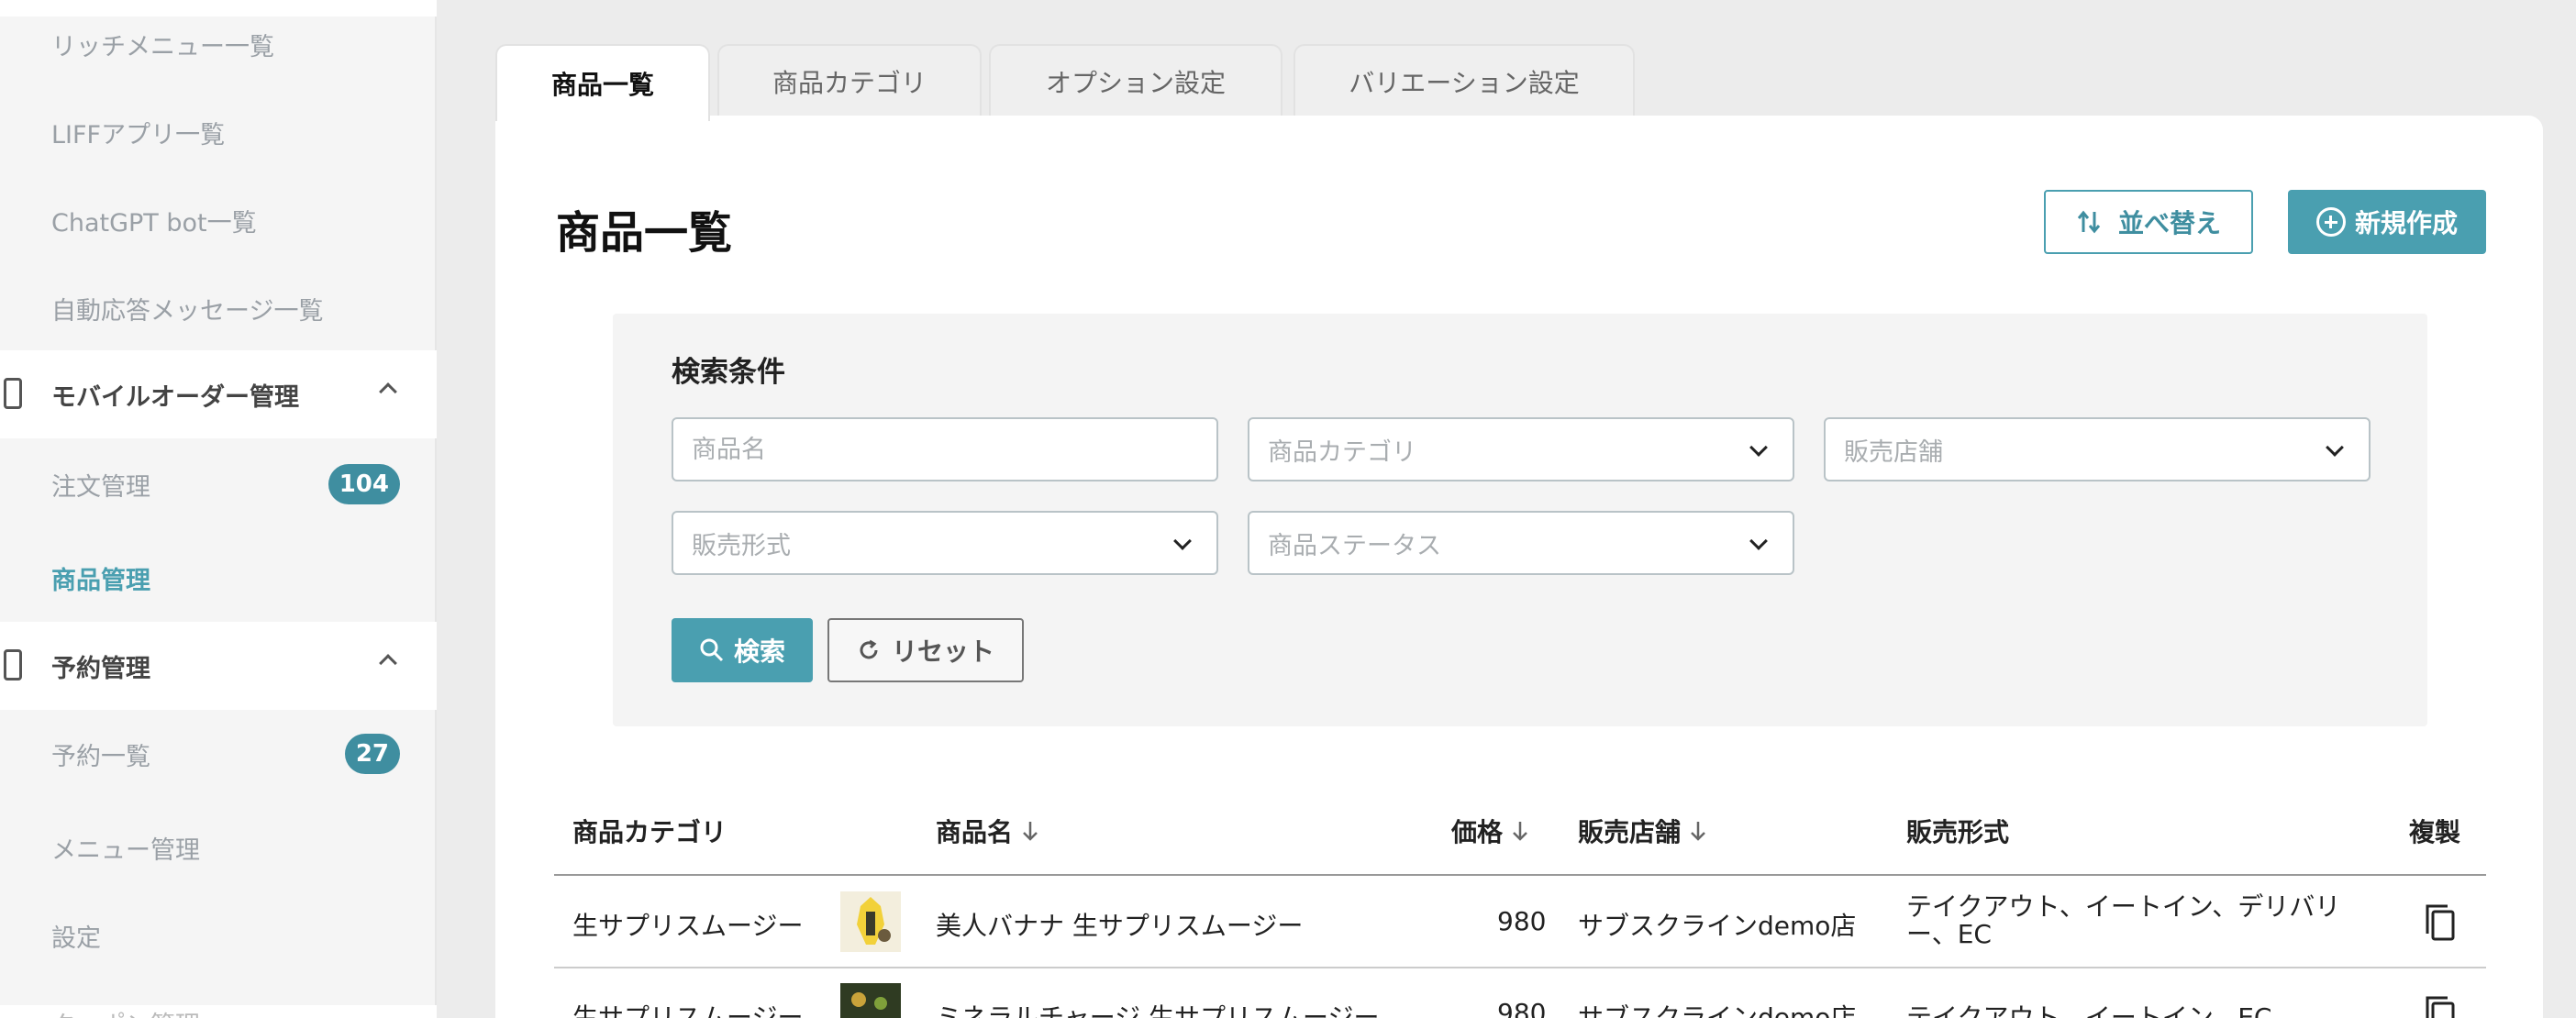 The height and width of the screenshot is (1018, 2576). What do you see at coordinates (1521, 543) in the screenshot?
I see `status-select: 商品ステータス` at bounding box center [1521, 543].